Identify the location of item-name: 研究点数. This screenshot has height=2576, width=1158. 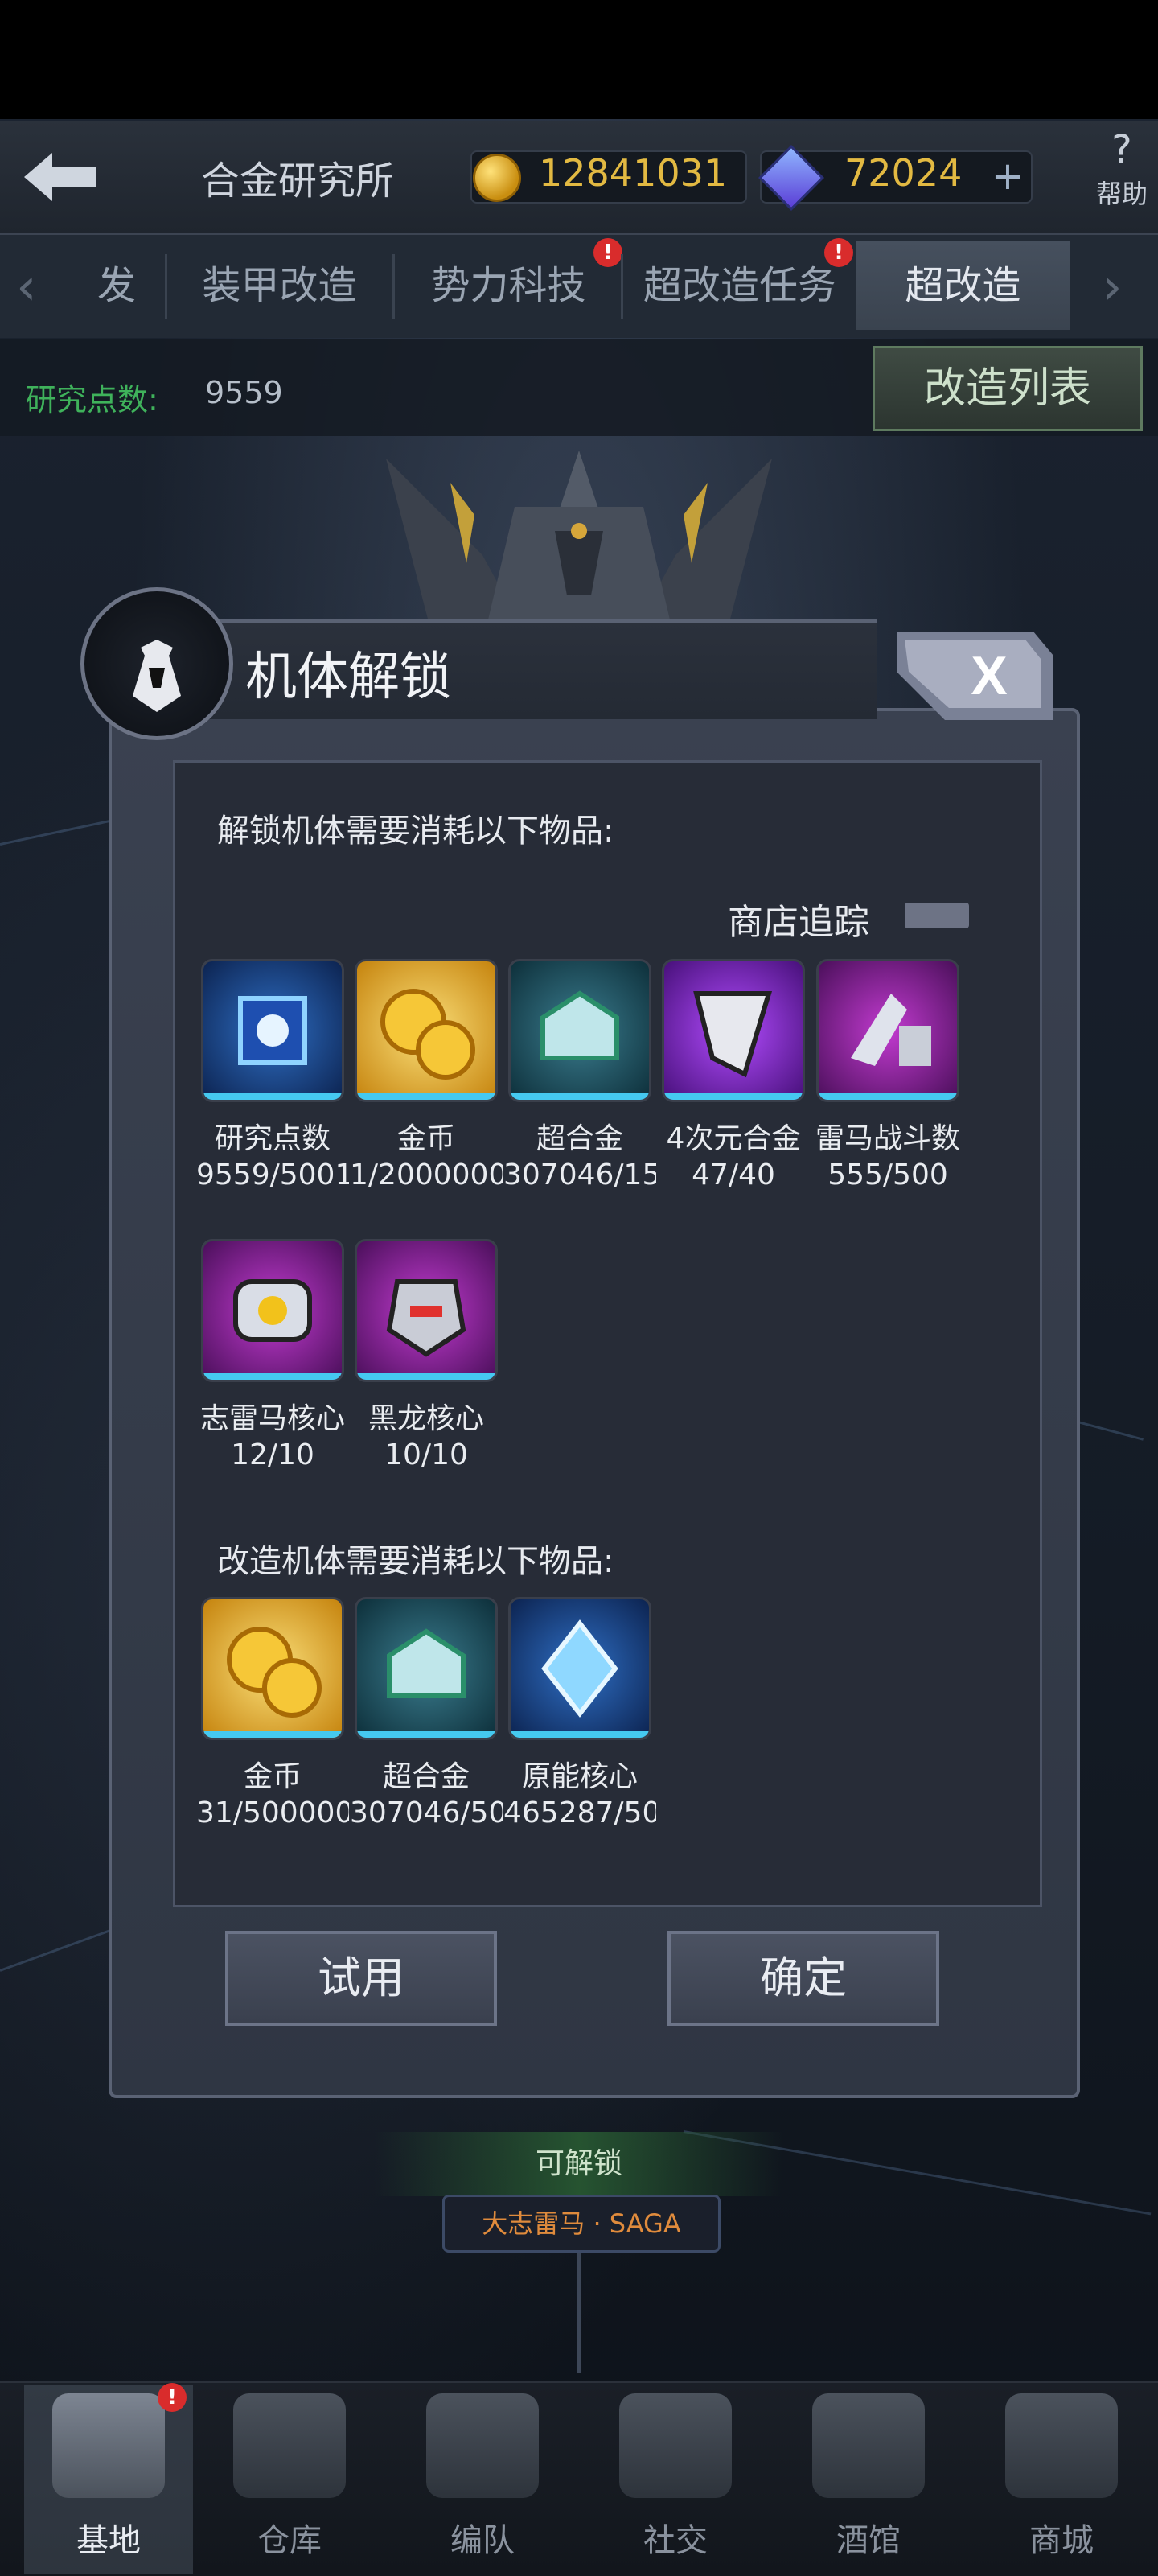
(272, 1137).